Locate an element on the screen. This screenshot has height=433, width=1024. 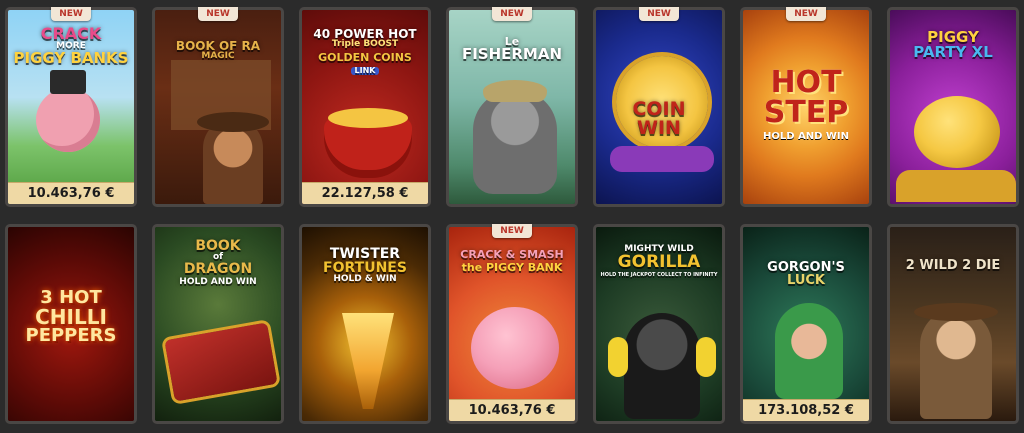
game-title-line: HOLD & WIN is located at coordinates (365, 279).